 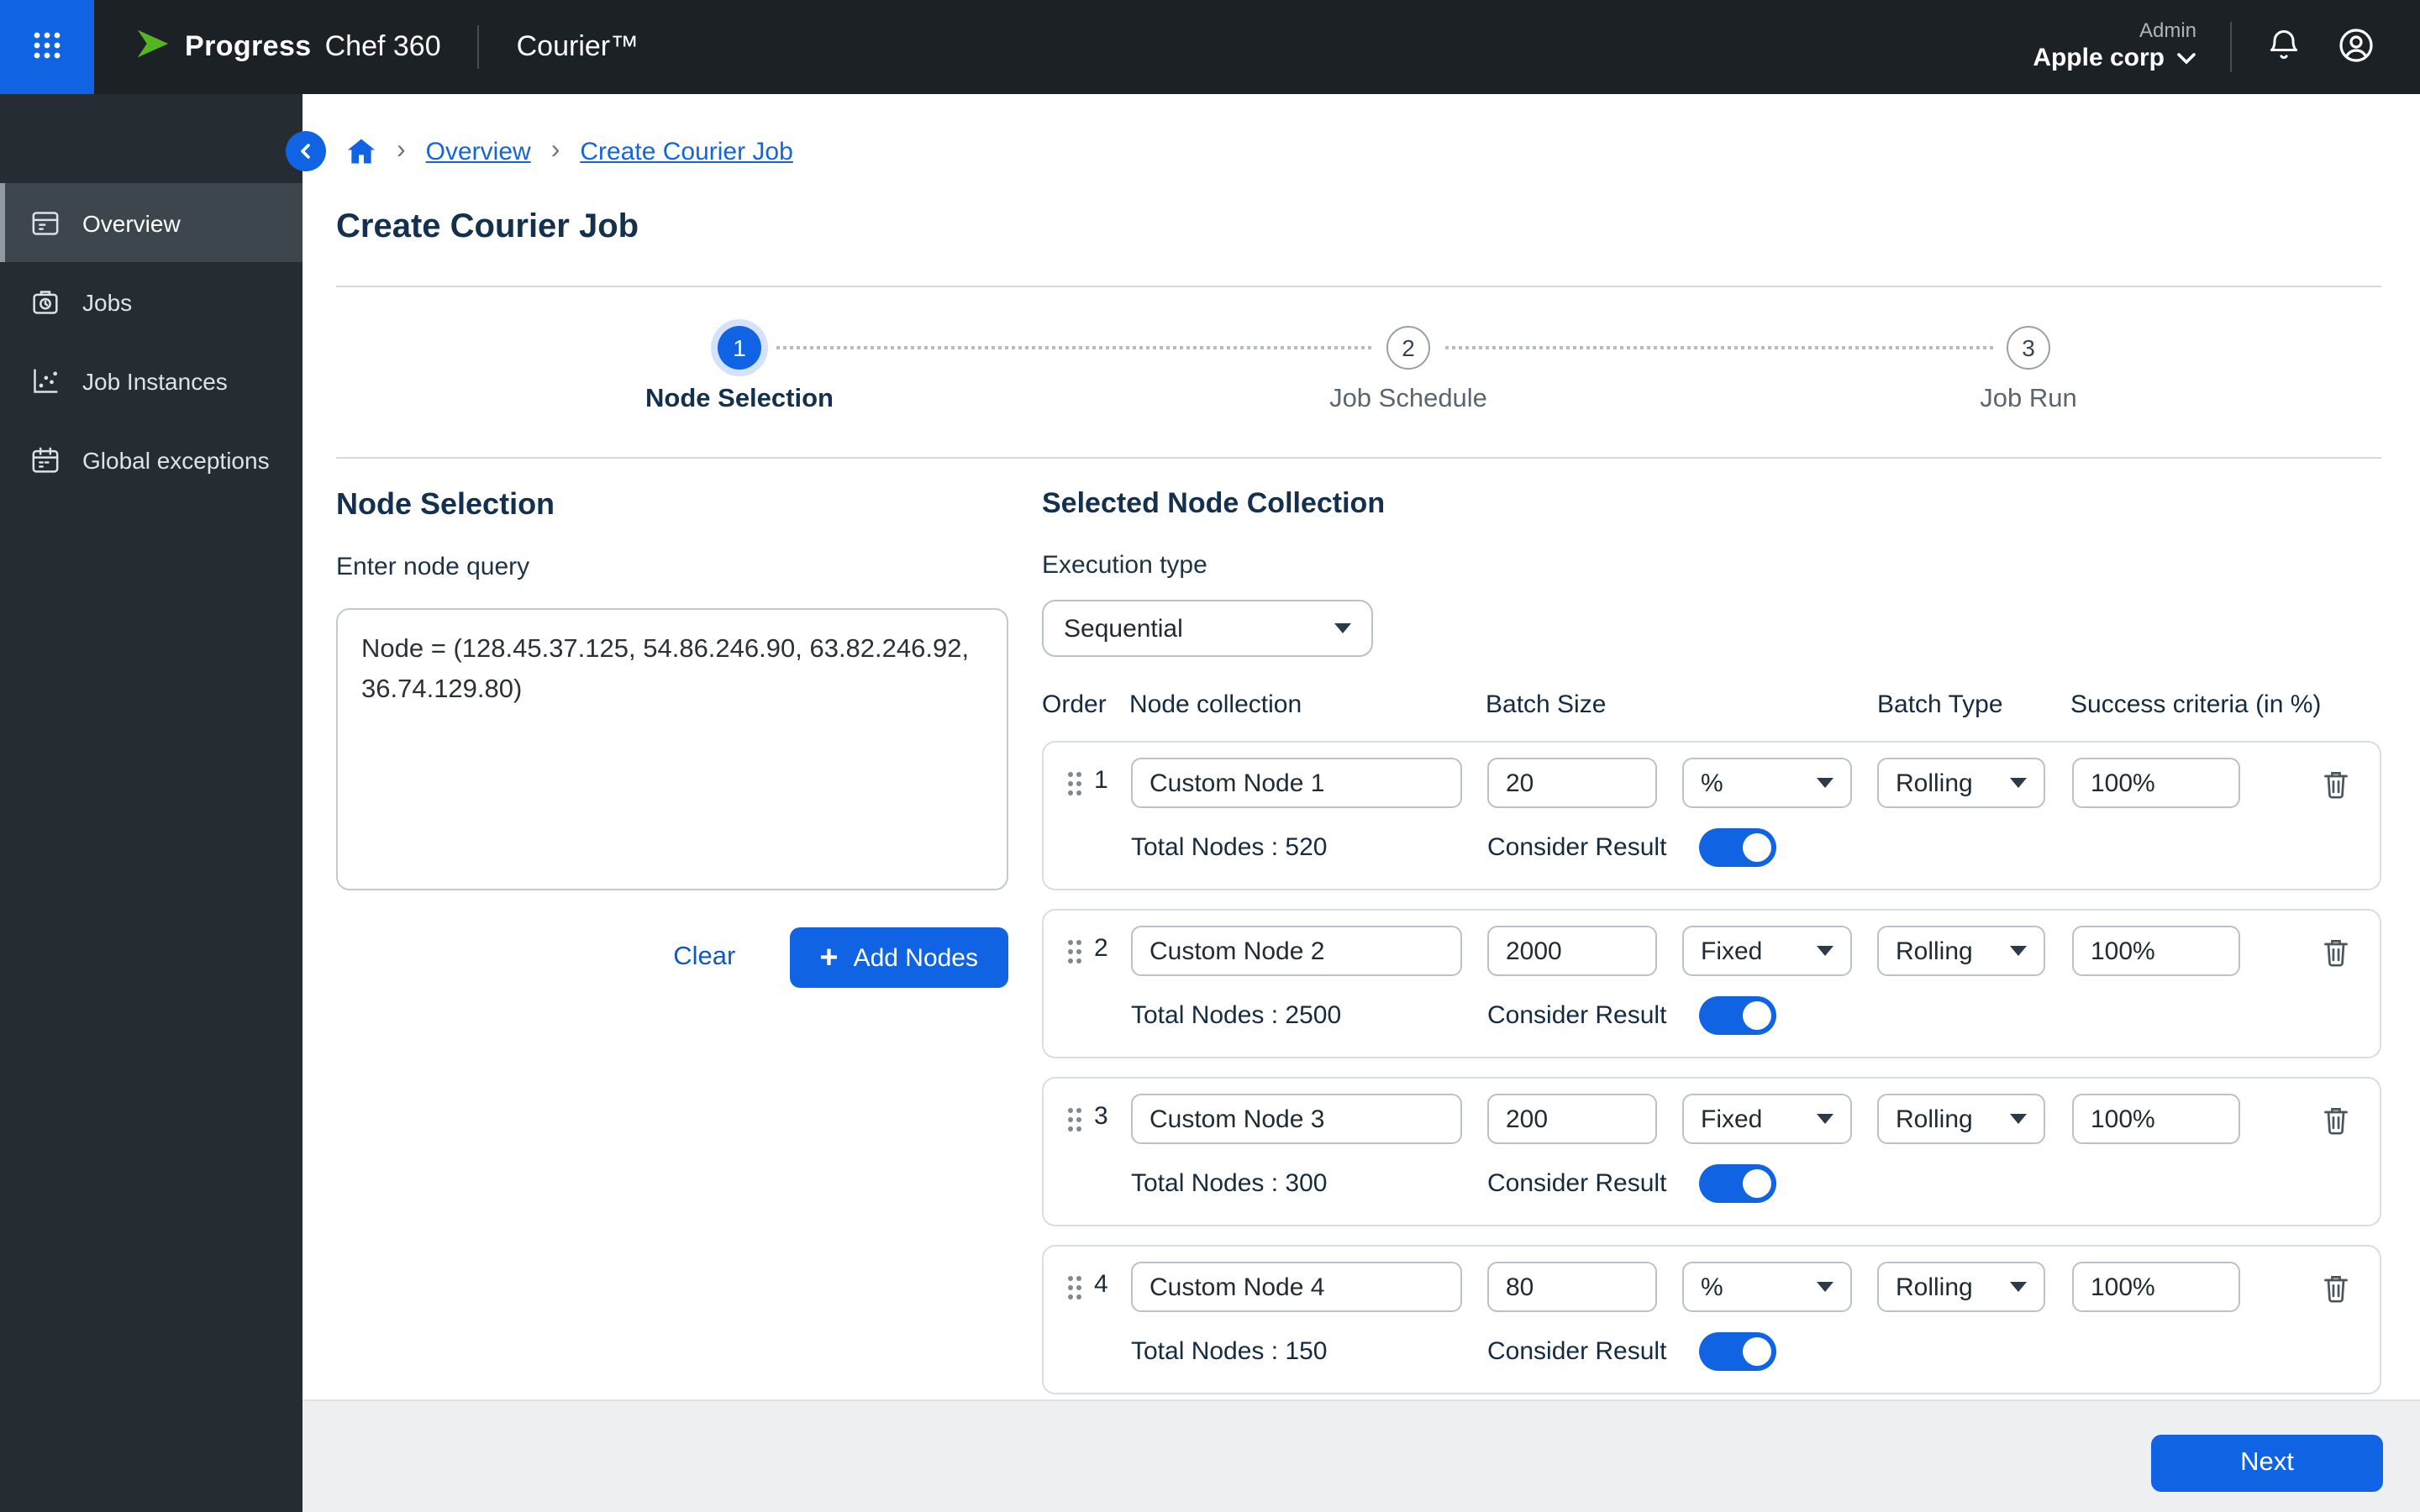 What do you see at coordinates (176, 459) in the screenshot?
I see `sidebar-item-label: Global exceptions` at bounding box center [176, 459].